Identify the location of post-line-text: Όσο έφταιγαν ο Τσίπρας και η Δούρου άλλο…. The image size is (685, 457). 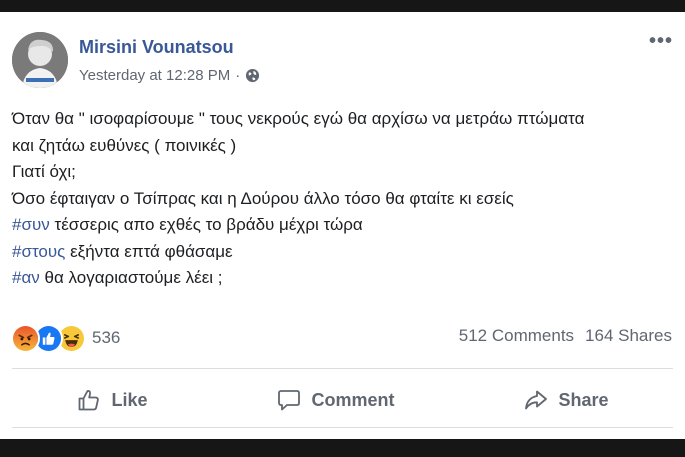
(263, 198).